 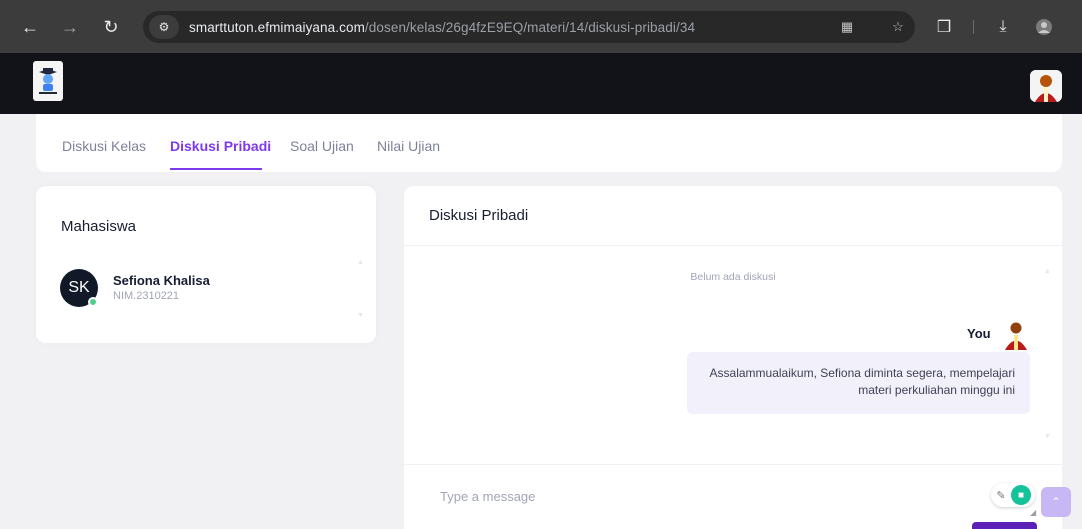 I want to click on online-status-dot, so click(x=93, y=302).